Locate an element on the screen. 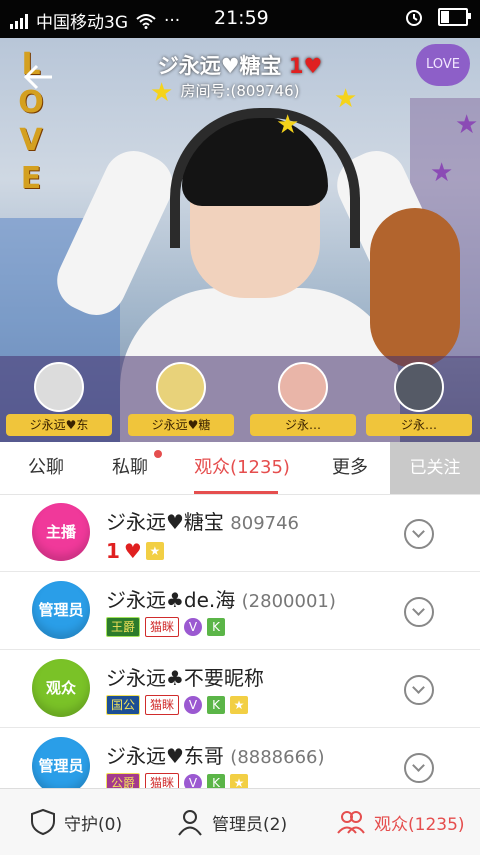 The height and width of the screenshot is (855, 480). fan-avatar: ジ永远♥糖 is located at coordinates (181, 399).